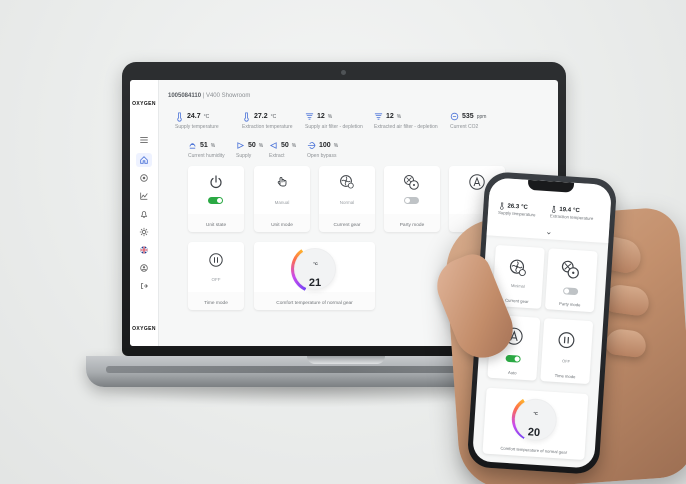 This screenshot has height=484, width=686. I want to click on card-label: Time mode, so click(216, 303).